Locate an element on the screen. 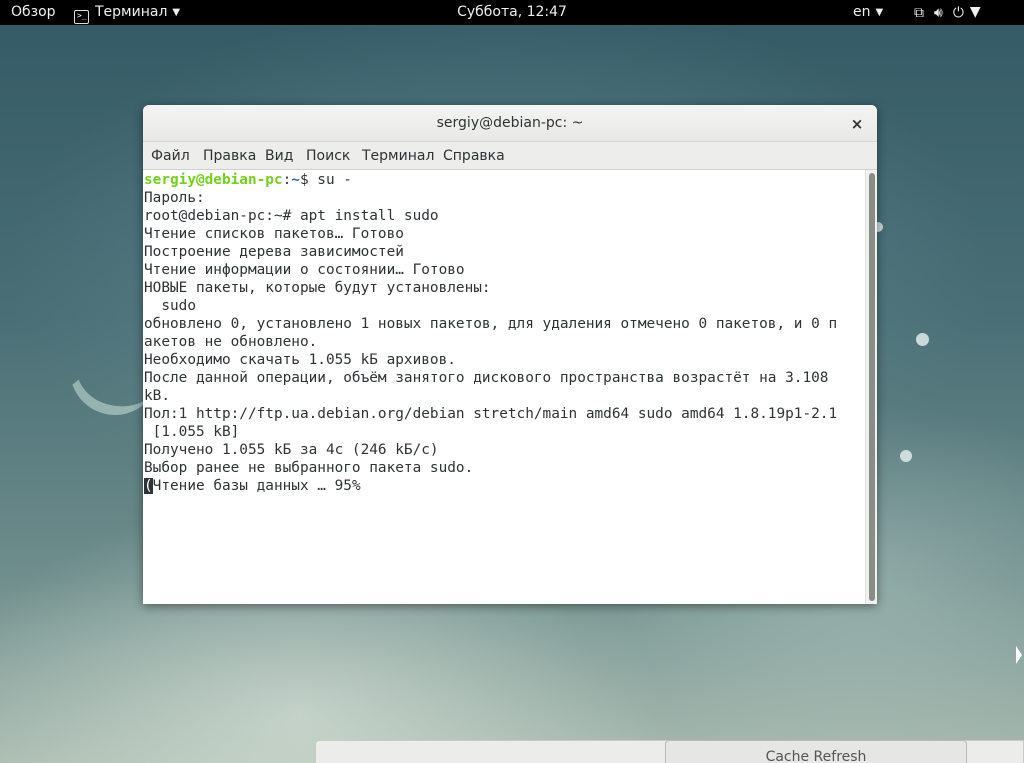 The width and height of the screenshot is (1024, 763). menu-view: Вид is located at coordinates (279, 156).